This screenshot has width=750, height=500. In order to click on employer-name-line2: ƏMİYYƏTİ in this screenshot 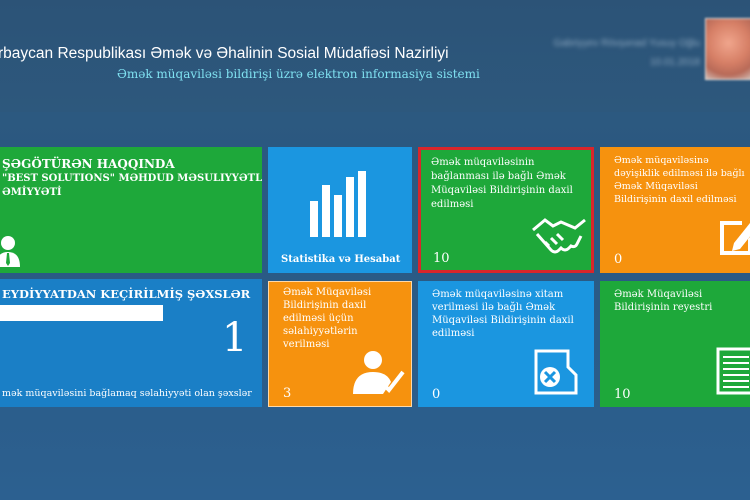, I will do `click(32, 192)`.